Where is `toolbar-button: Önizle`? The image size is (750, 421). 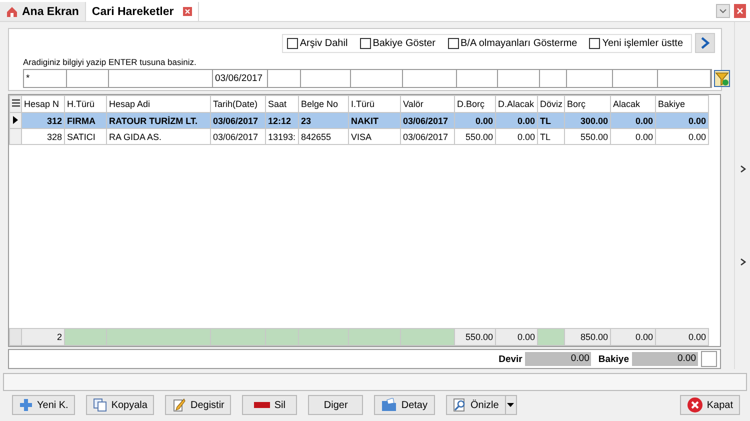
toolbar-button: Önizle is located at coordinates (476, 405).